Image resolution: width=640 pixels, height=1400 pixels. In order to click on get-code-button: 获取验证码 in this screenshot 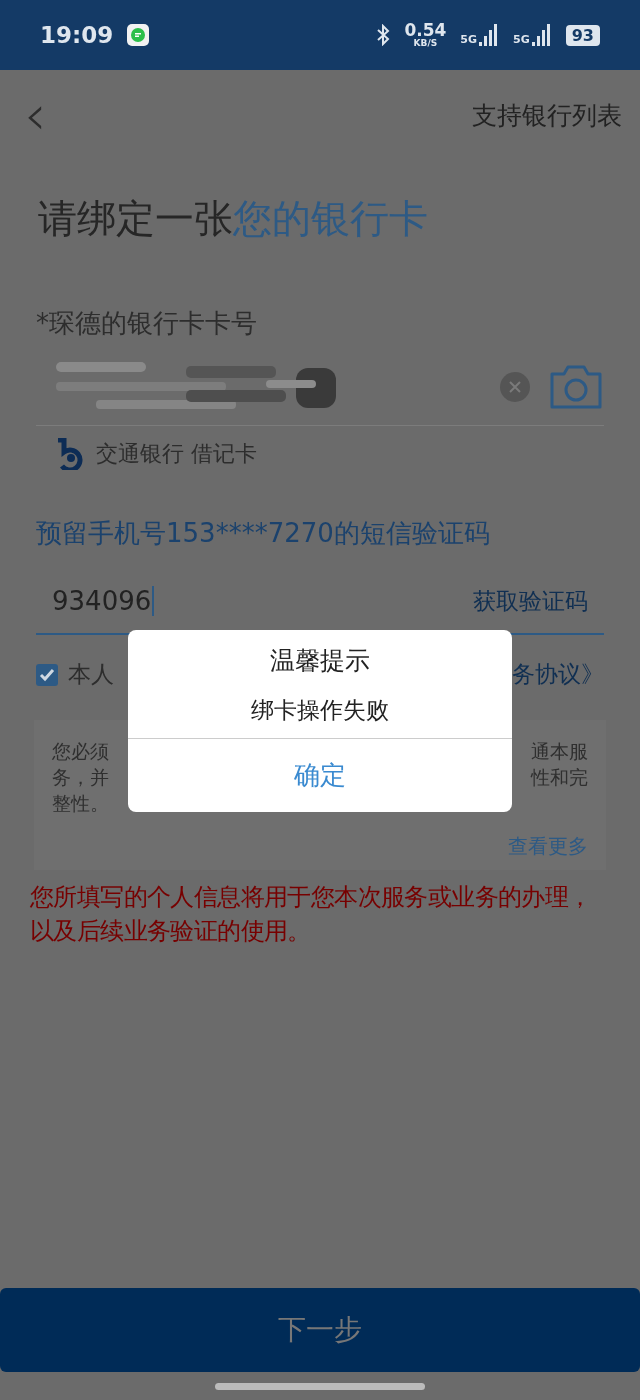, I will do `click(530, 601)`.